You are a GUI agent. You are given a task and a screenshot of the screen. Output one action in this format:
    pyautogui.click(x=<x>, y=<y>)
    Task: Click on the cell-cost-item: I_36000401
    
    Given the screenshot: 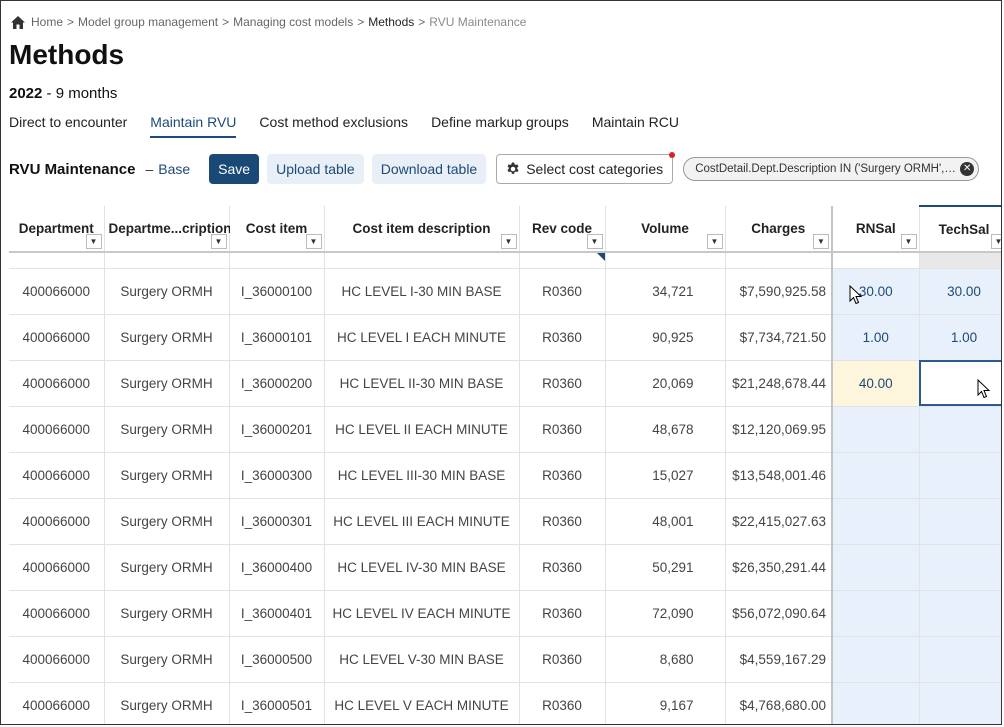 What is the action you would take?
    pyautogui.click(x=277, y=613)
    